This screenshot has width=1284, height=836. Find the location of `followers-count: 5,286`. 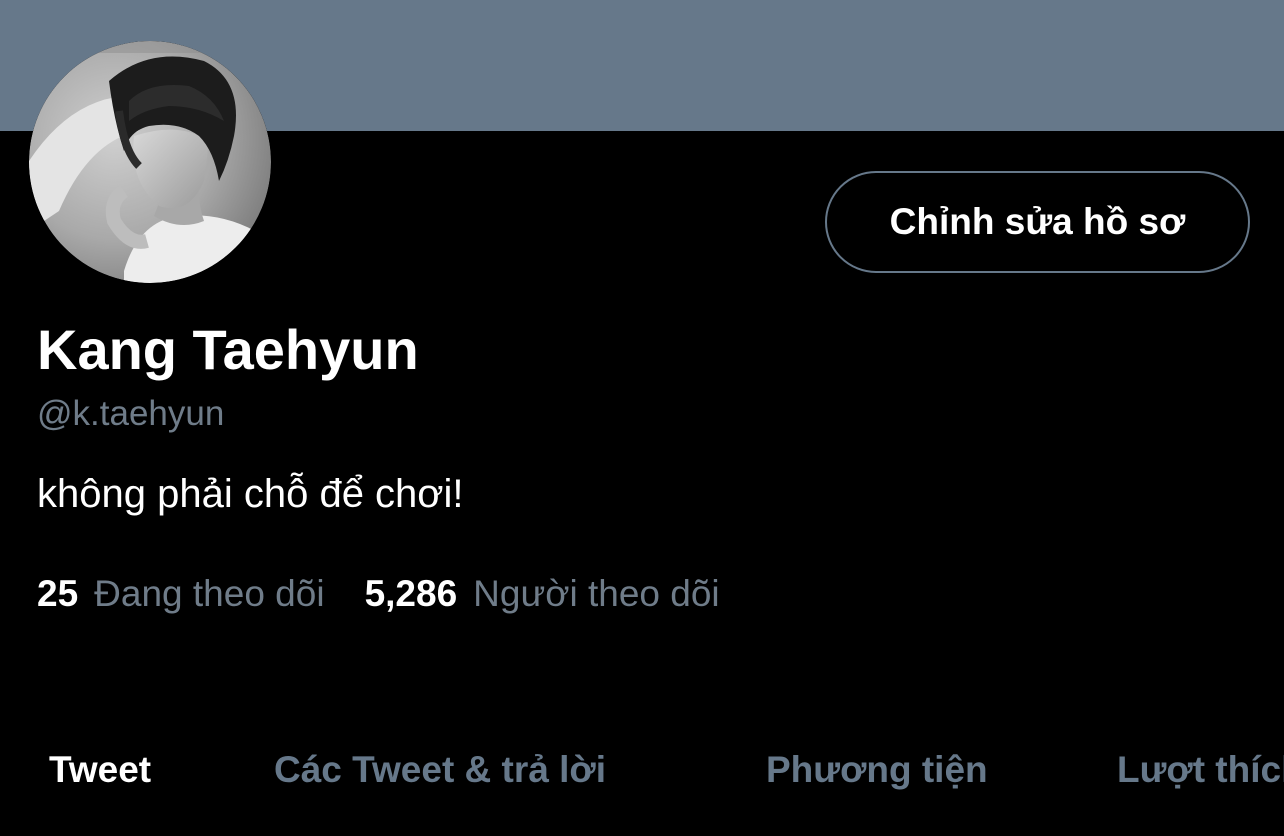

followers-count: 5,286 is located at coordinates (411, 593).